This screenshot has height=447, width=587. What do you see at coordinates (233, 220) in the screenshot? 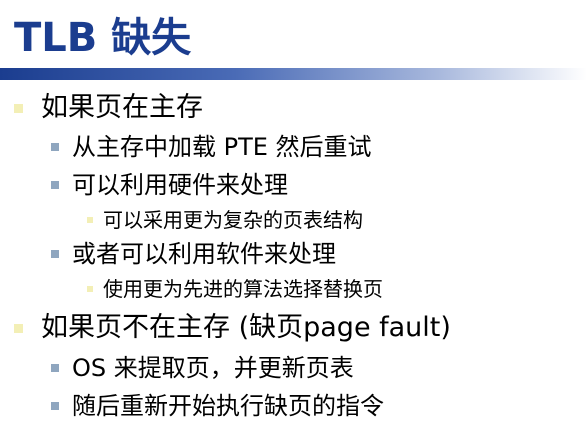
I see `bullet-text: 可以采用更为复杂的页表结构` at bounding box center [233, 220].